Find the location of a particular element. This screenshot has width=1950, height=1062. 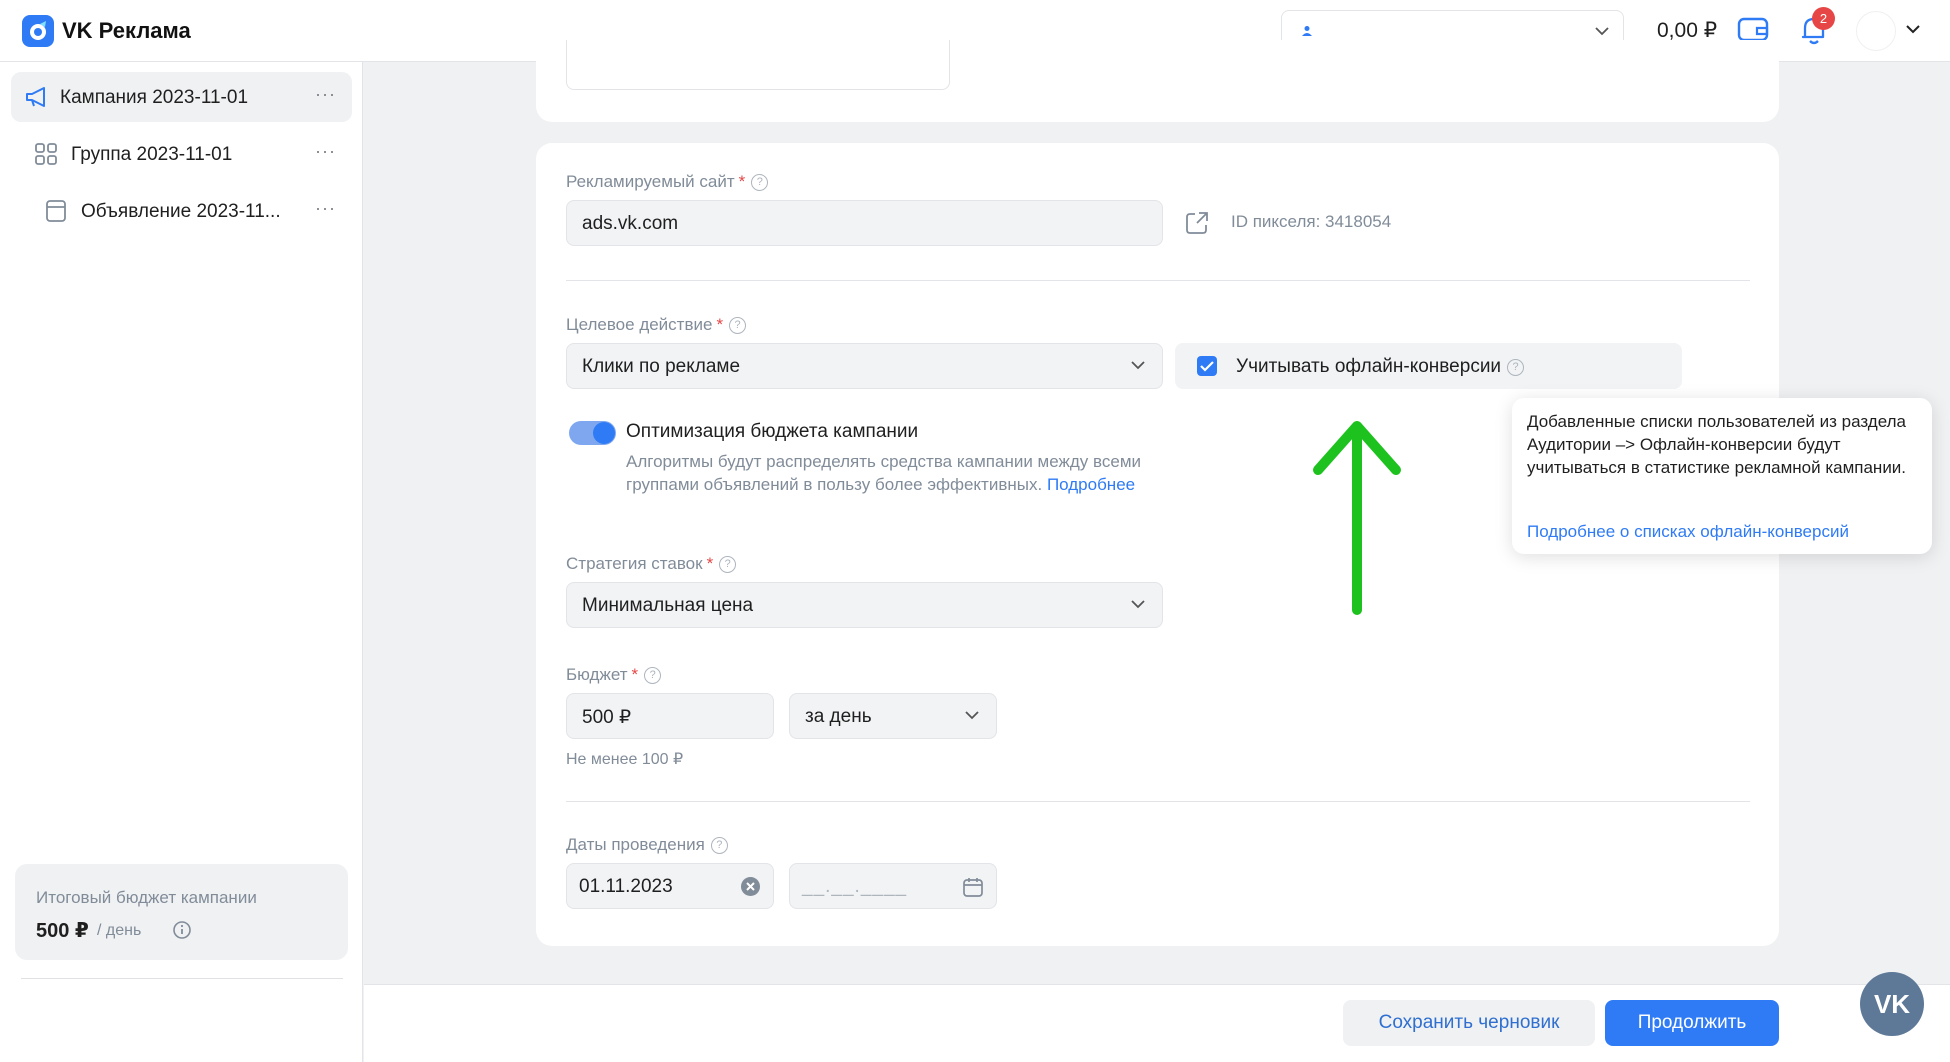

pixel-id: ID пикселя: 3418054 is located at coordinates (1311, 221).